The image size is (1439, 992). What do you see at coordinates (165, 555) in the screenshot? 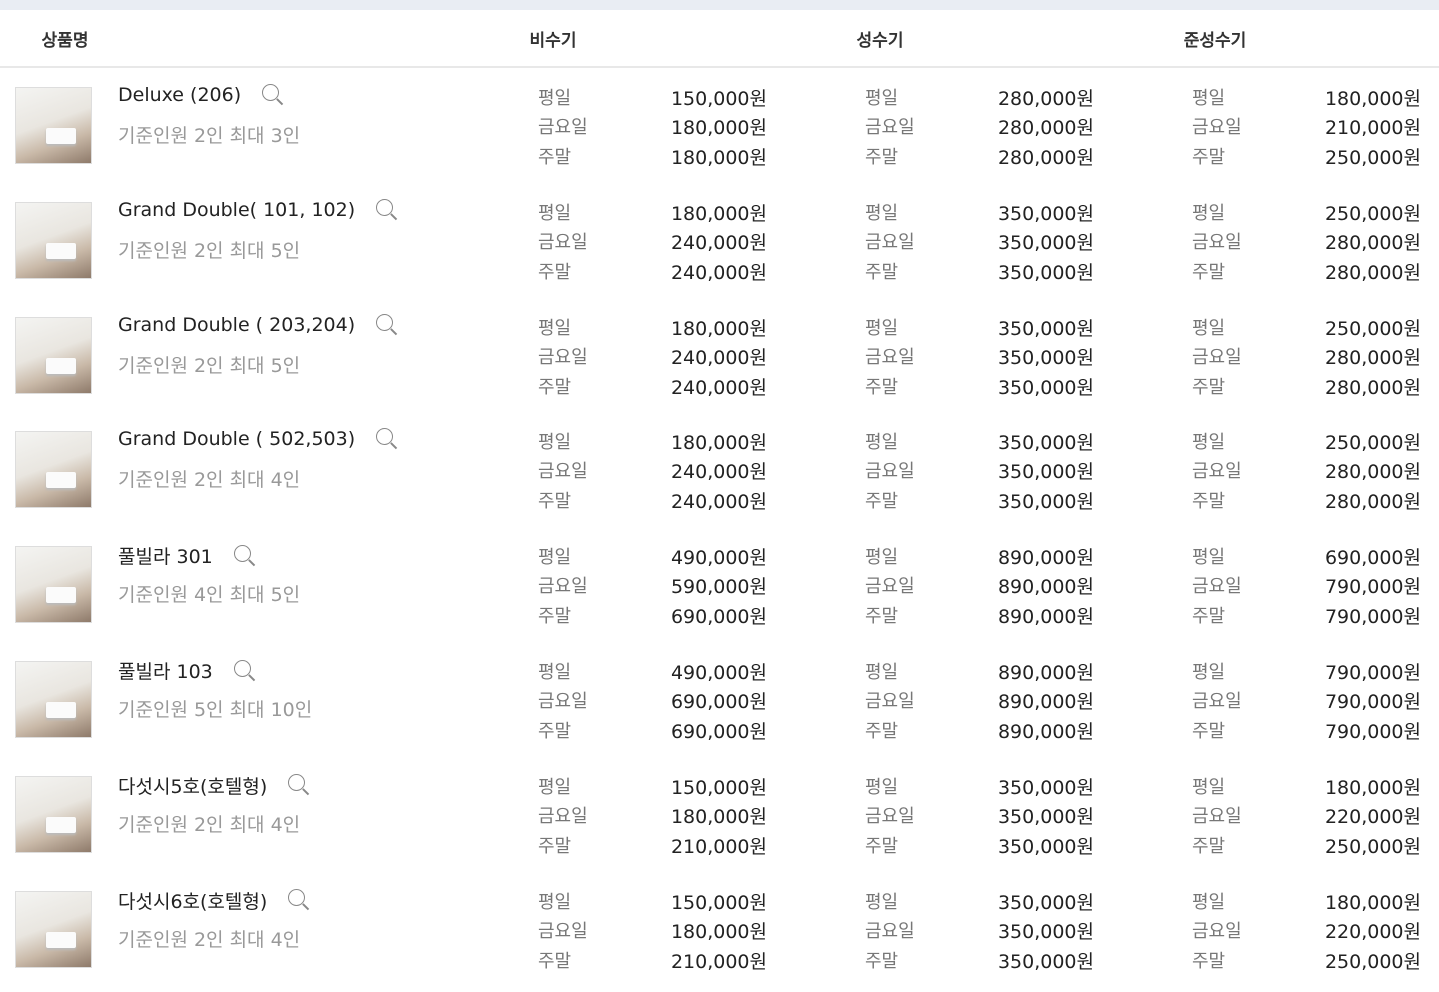
I see `room-name: 풀빌라 301` at bounding box center [165, 555].